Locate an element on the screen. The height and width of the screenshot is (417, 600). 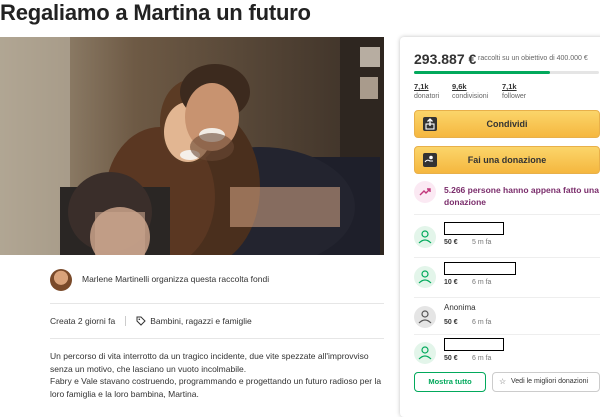
user-icon is located at coordinates (425, 317).